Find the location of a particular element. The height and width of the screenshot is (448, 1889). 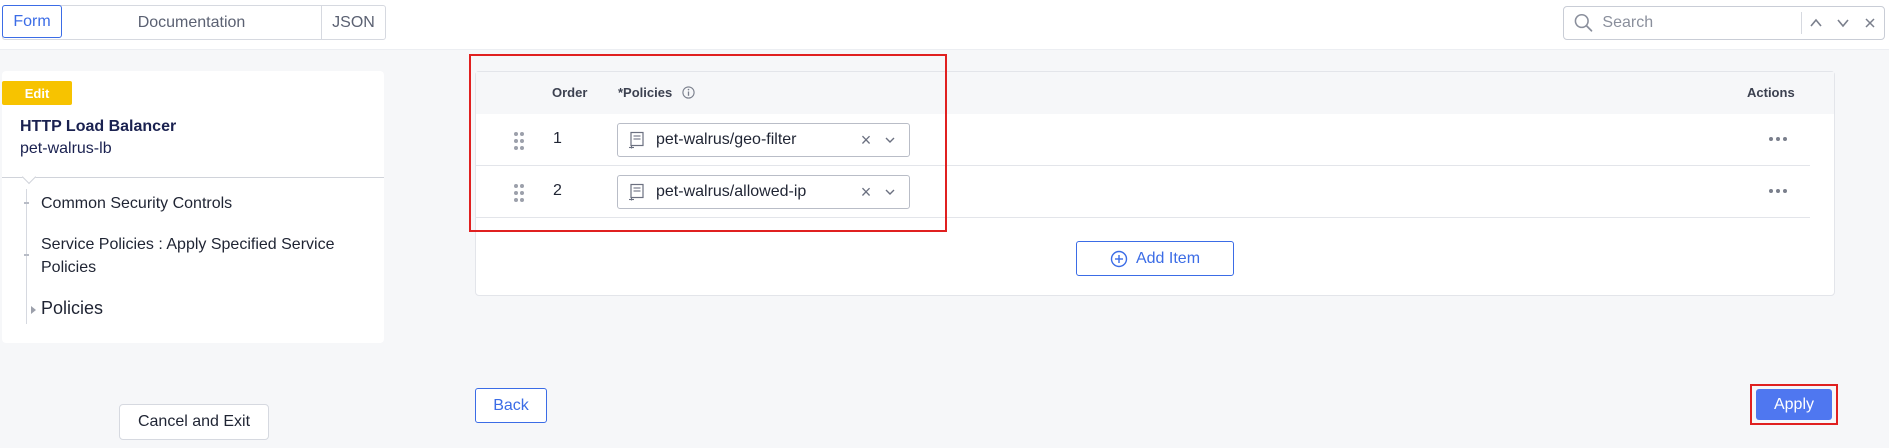

info-icon is located at coordinates (688, 92).